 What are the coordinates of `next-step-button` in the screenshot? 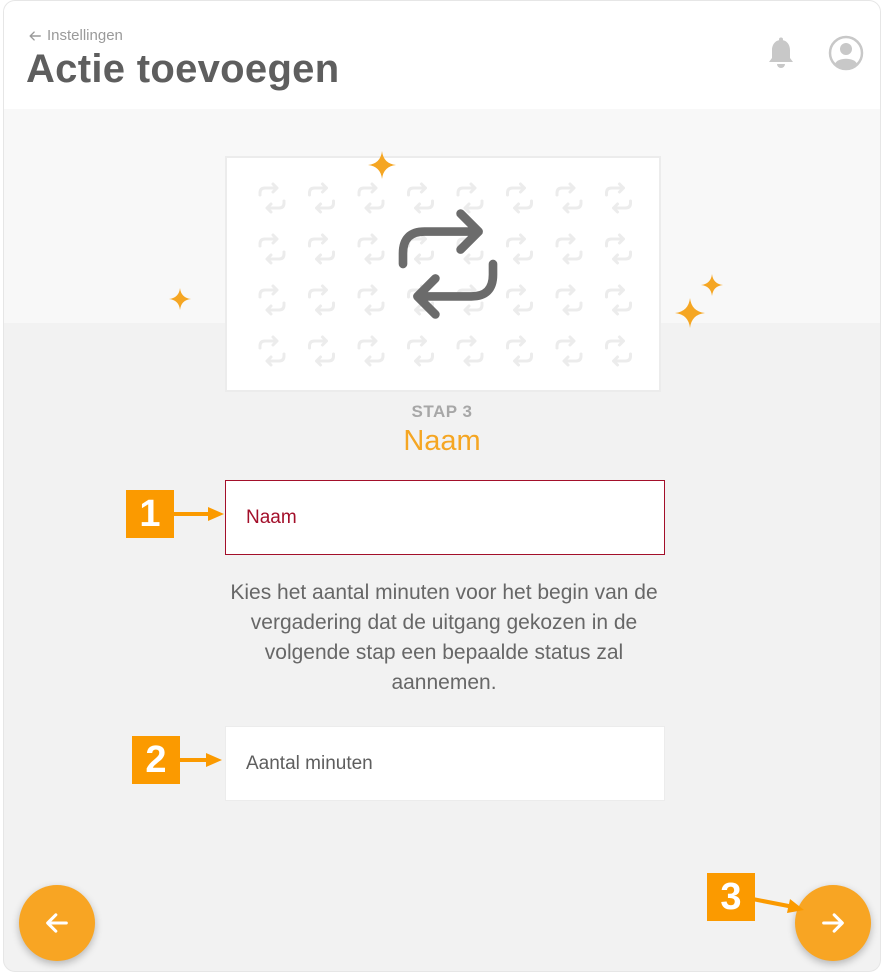 It's located at (833, 923).